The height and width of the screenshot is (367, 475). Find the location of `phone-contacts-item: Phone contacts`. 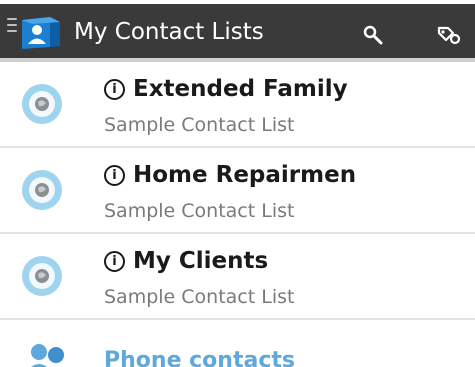

phone-contacts-item: Phone contacts is located at coordinates (237, 343).